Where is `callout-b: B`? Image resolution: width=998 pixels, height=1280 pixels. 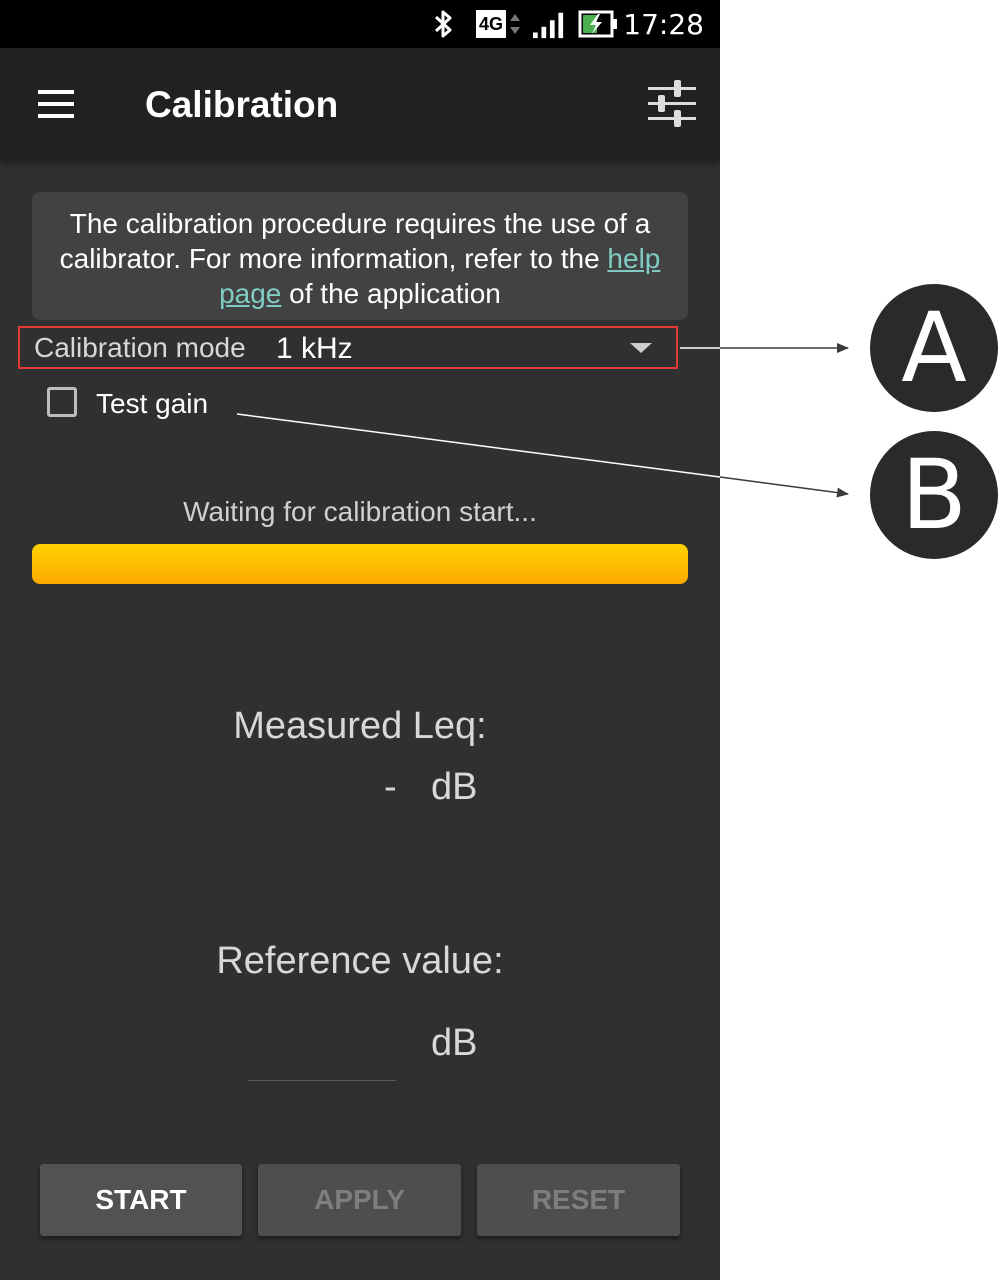
callout-b: B is located at coordinates (934, 495).